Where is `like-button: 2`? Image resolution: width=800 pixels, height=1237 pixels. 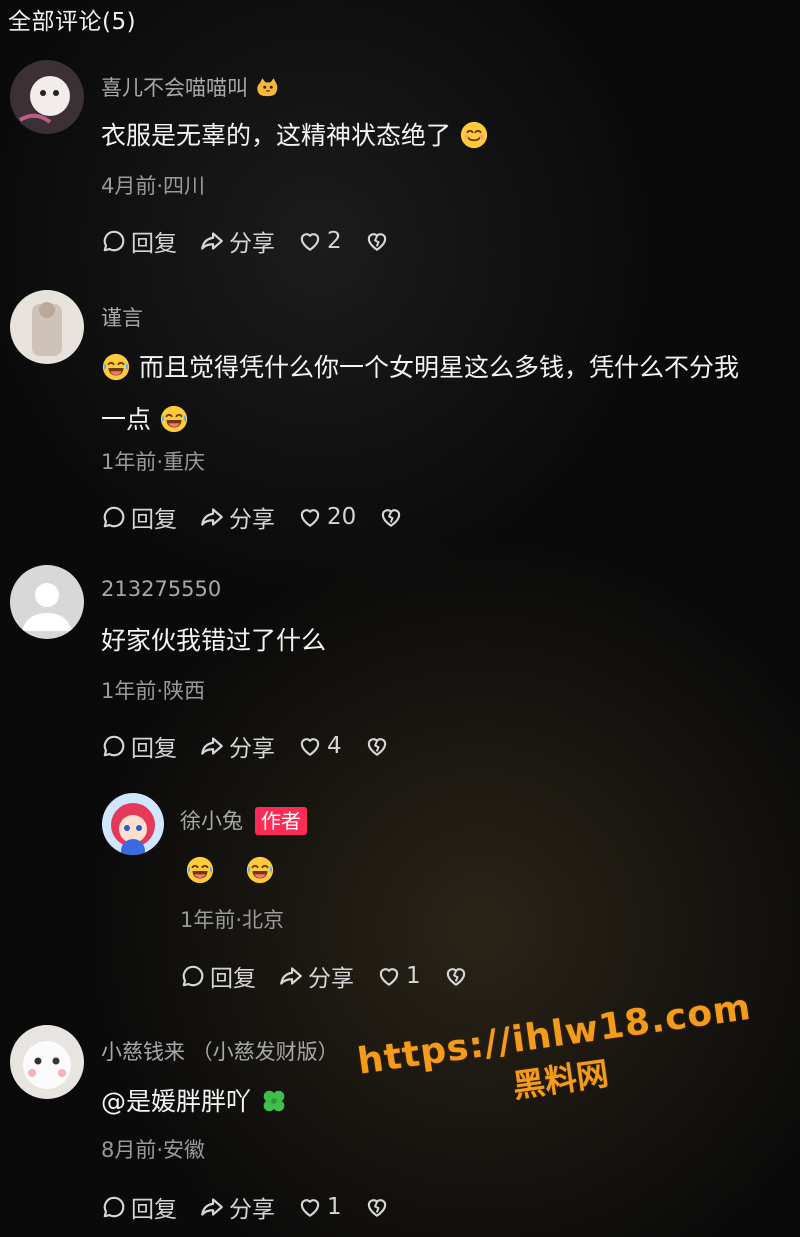 like-button: 2 is located at coordinates (319, 241).